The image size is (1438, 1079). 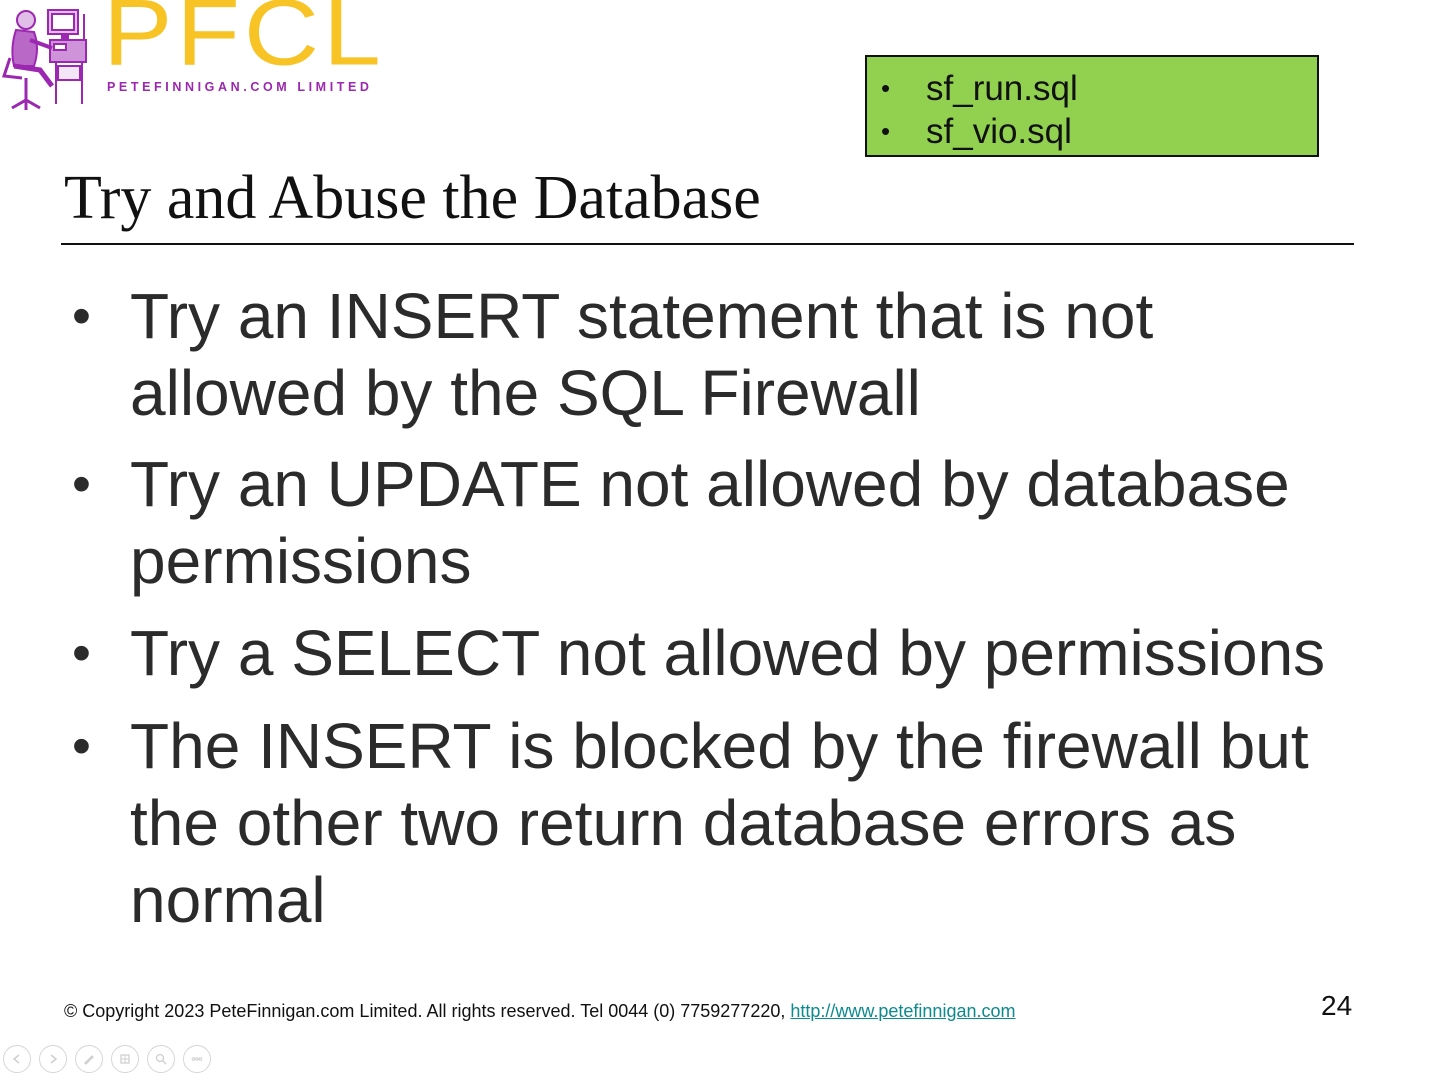 I want to click on previous-slide-icon, so click(x=16, y=1059).